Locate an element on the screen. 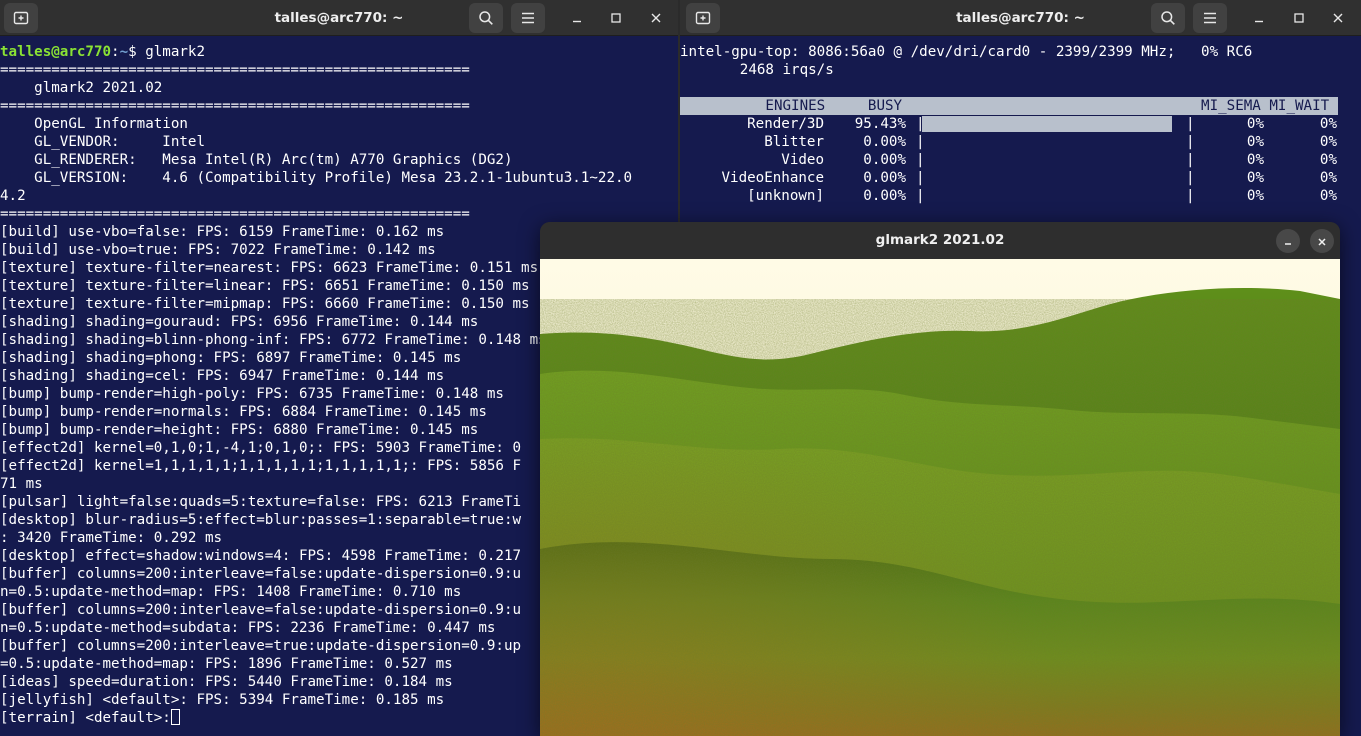  right-menu-button is located at coordinates (1210, 18).